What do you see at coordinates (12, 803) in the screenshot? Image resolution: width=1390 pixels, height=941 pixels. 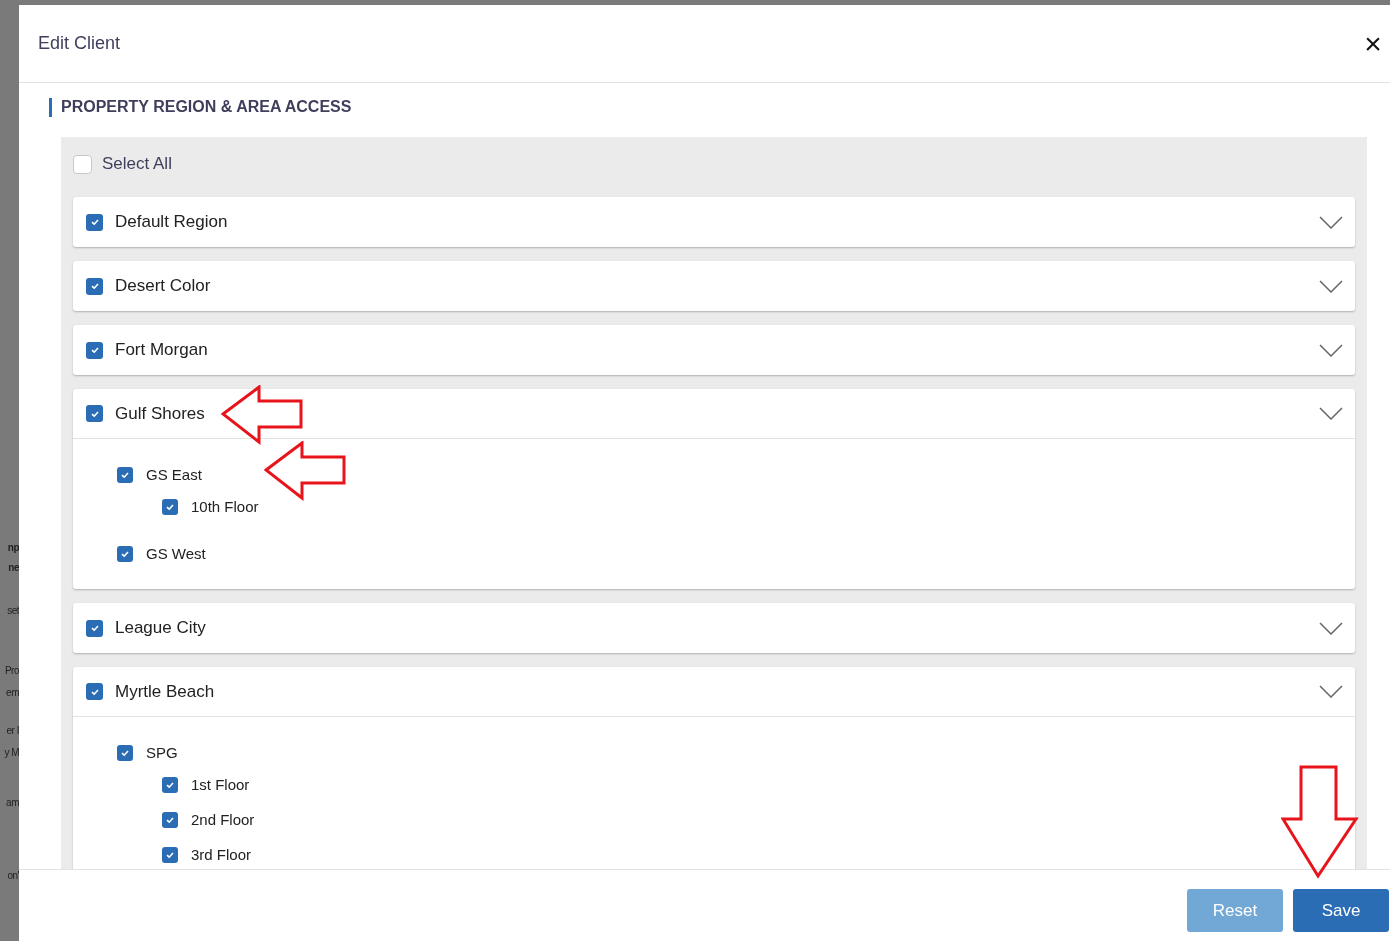 I see `background-text: am` at bounding box center [12, 803].